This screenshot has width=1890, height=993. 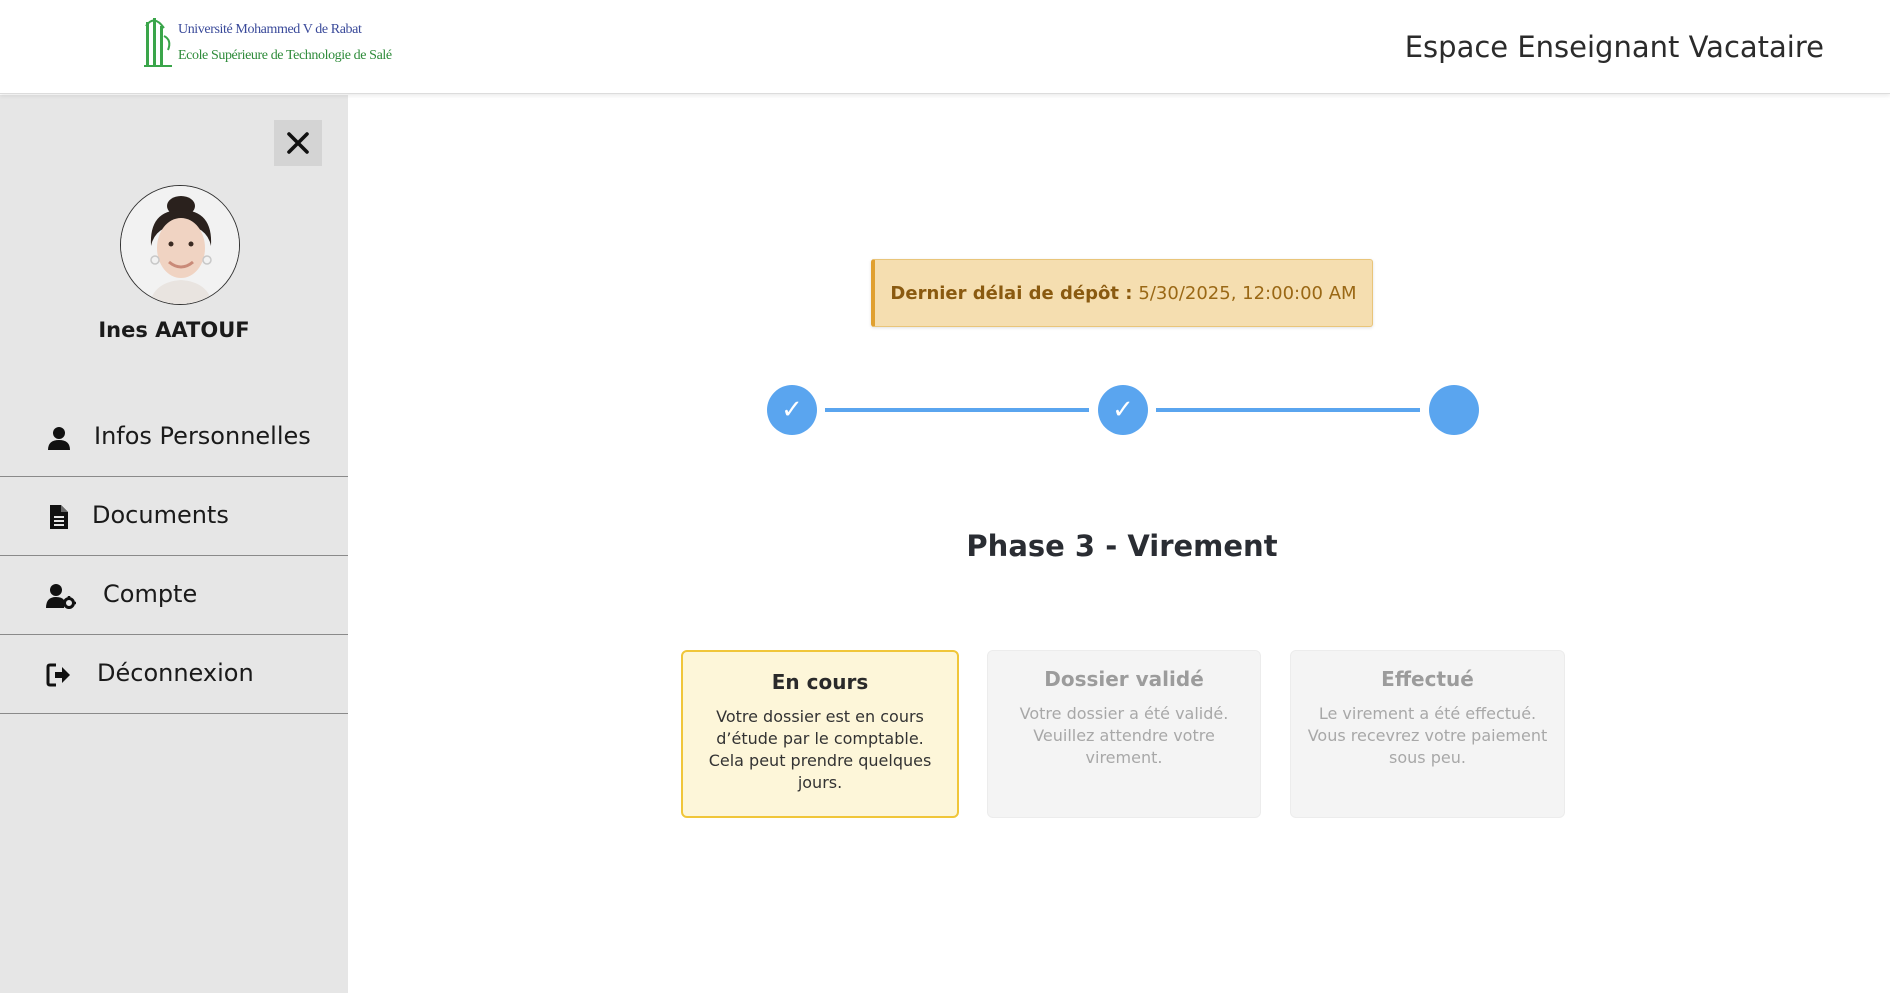 I want to click on document-icon, so click(x=59, y=517).